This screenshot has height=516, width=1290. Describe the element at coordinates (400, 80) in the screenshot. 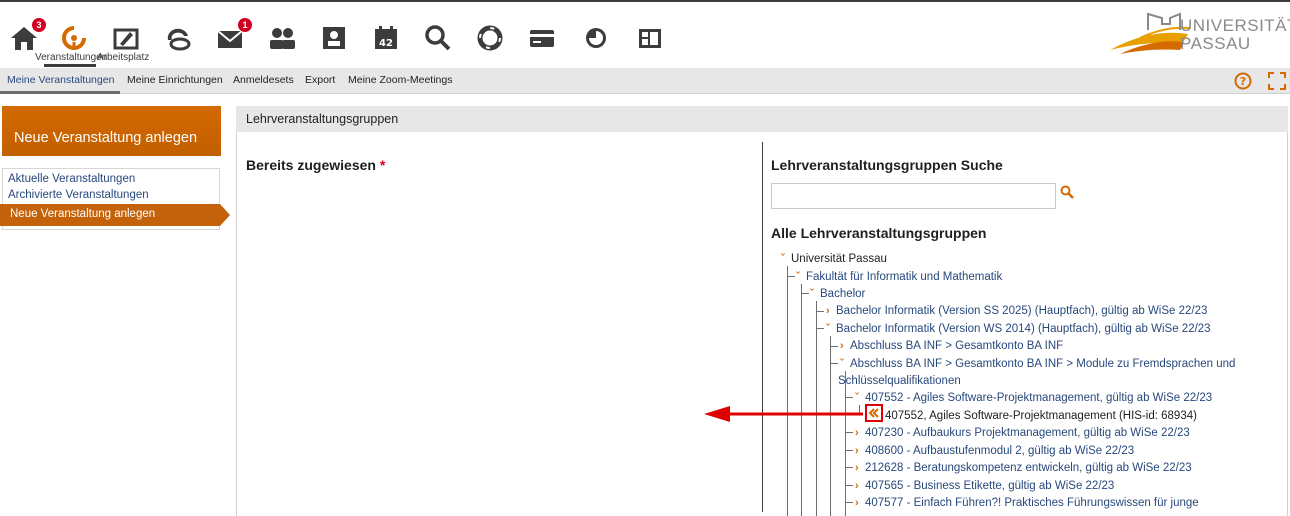

I see `tab-zoom-meetings: Meine Zoom-Meetings` at that location.